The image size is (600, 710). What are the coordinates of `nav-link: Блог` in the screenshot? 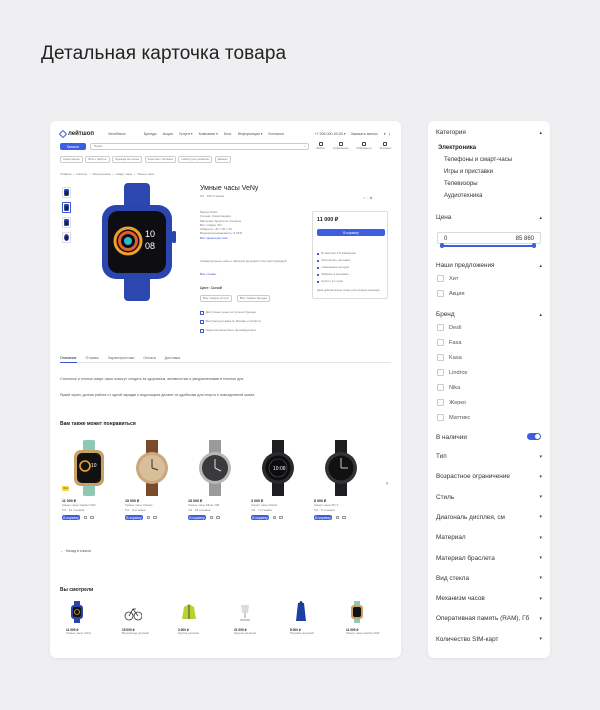 It's located at (228, 134).